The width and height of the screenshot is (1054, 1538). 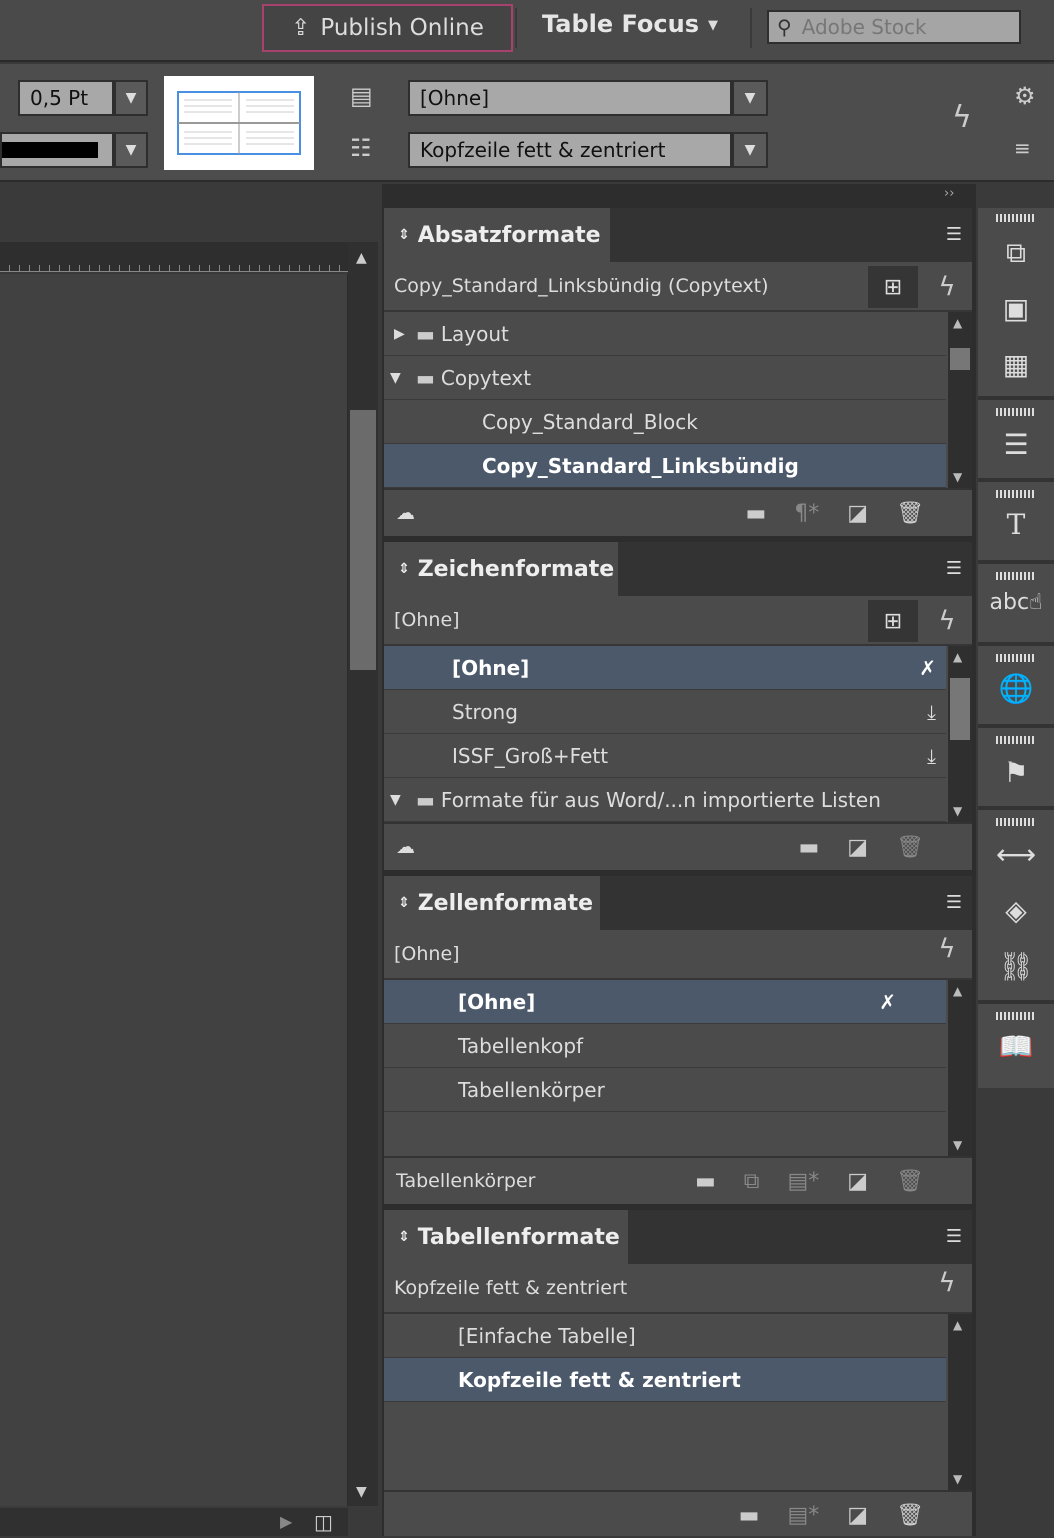 I want to click on layers-icon: ◈, so click(x=1016, y=910).